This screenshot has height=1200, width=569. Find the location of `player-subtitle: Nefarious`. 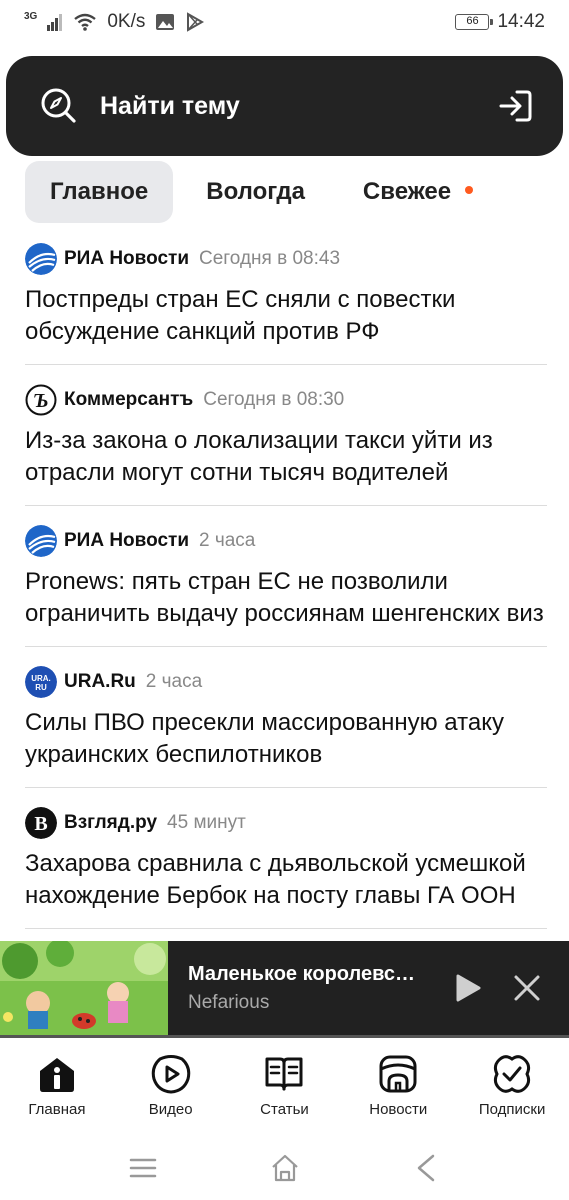

player-subtitle: Nefarious is located at coordinates (229, 1002).